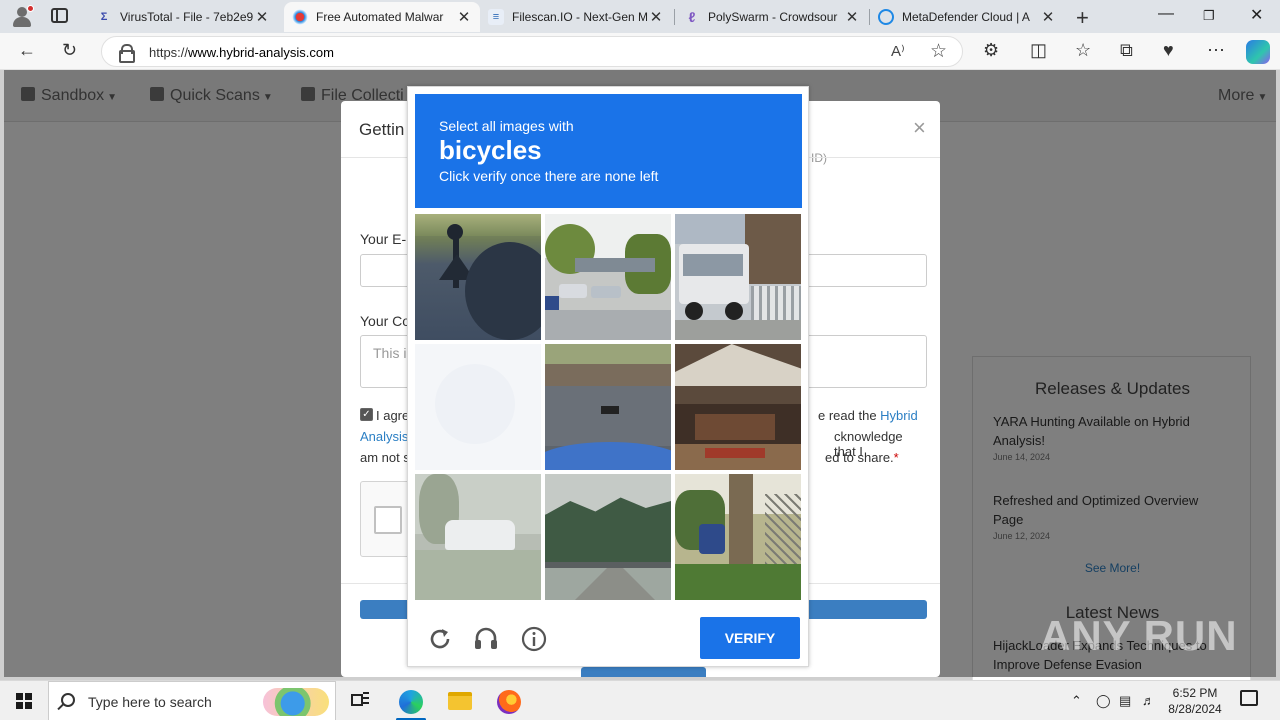  Describe the element at coordinates (534, 639) in the screenshot. I see `info-icon` at that location.